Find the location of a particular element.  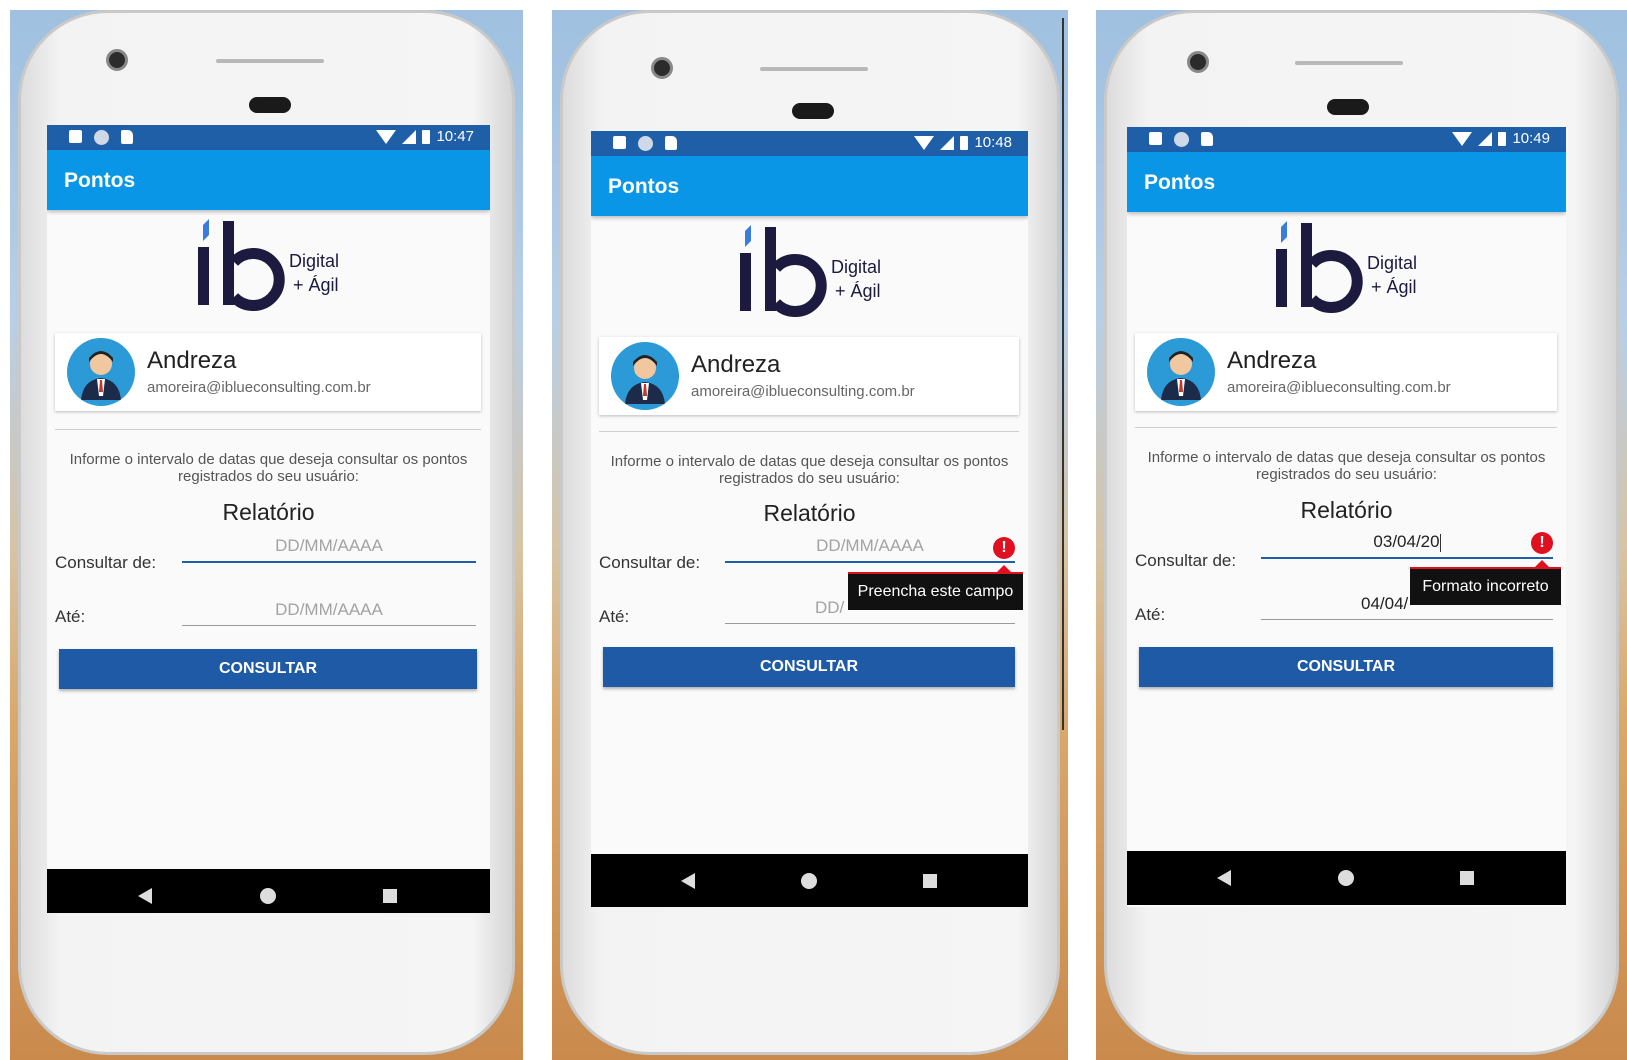

status-right: 10:48 is located at coordinates (963, 142).